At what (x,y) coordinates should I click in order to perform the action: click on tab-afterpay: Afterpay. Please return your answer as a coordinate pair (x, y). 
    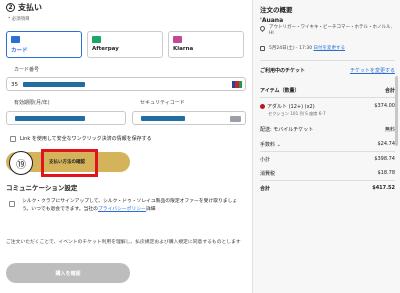
    Looking at the image, I should click on (125, 44).